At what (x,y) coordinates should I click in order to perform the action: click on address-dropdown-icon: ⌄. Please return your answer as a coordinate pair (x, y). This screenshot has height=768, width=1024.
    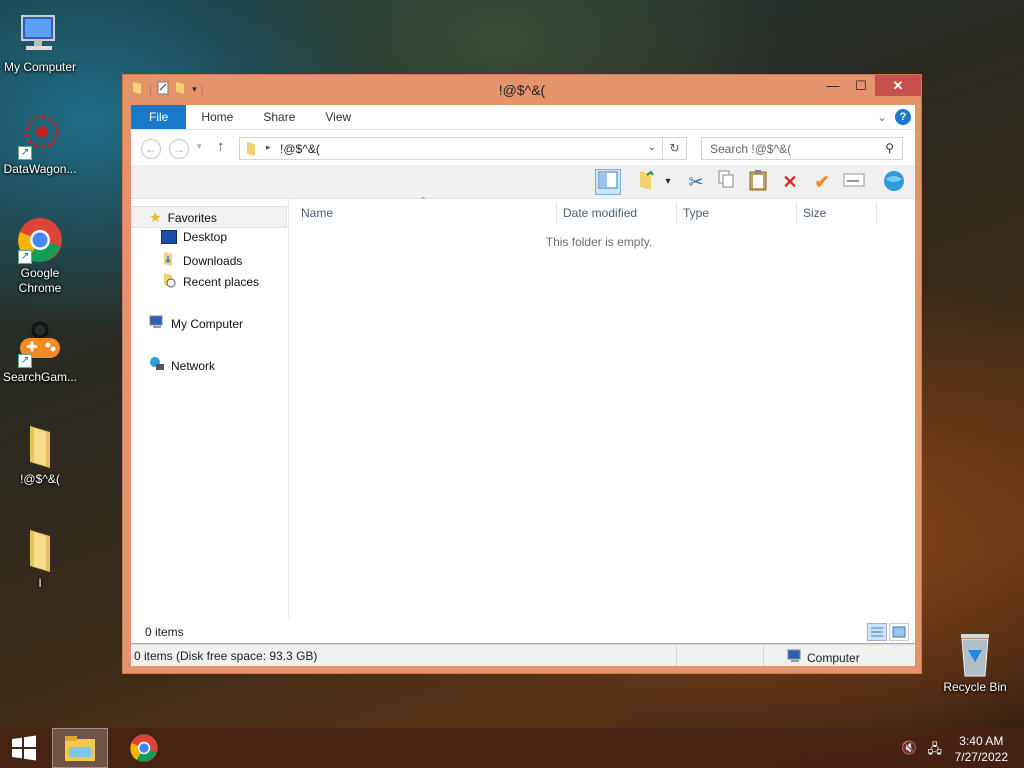
    Looking at the image, I should click on (652, 147).